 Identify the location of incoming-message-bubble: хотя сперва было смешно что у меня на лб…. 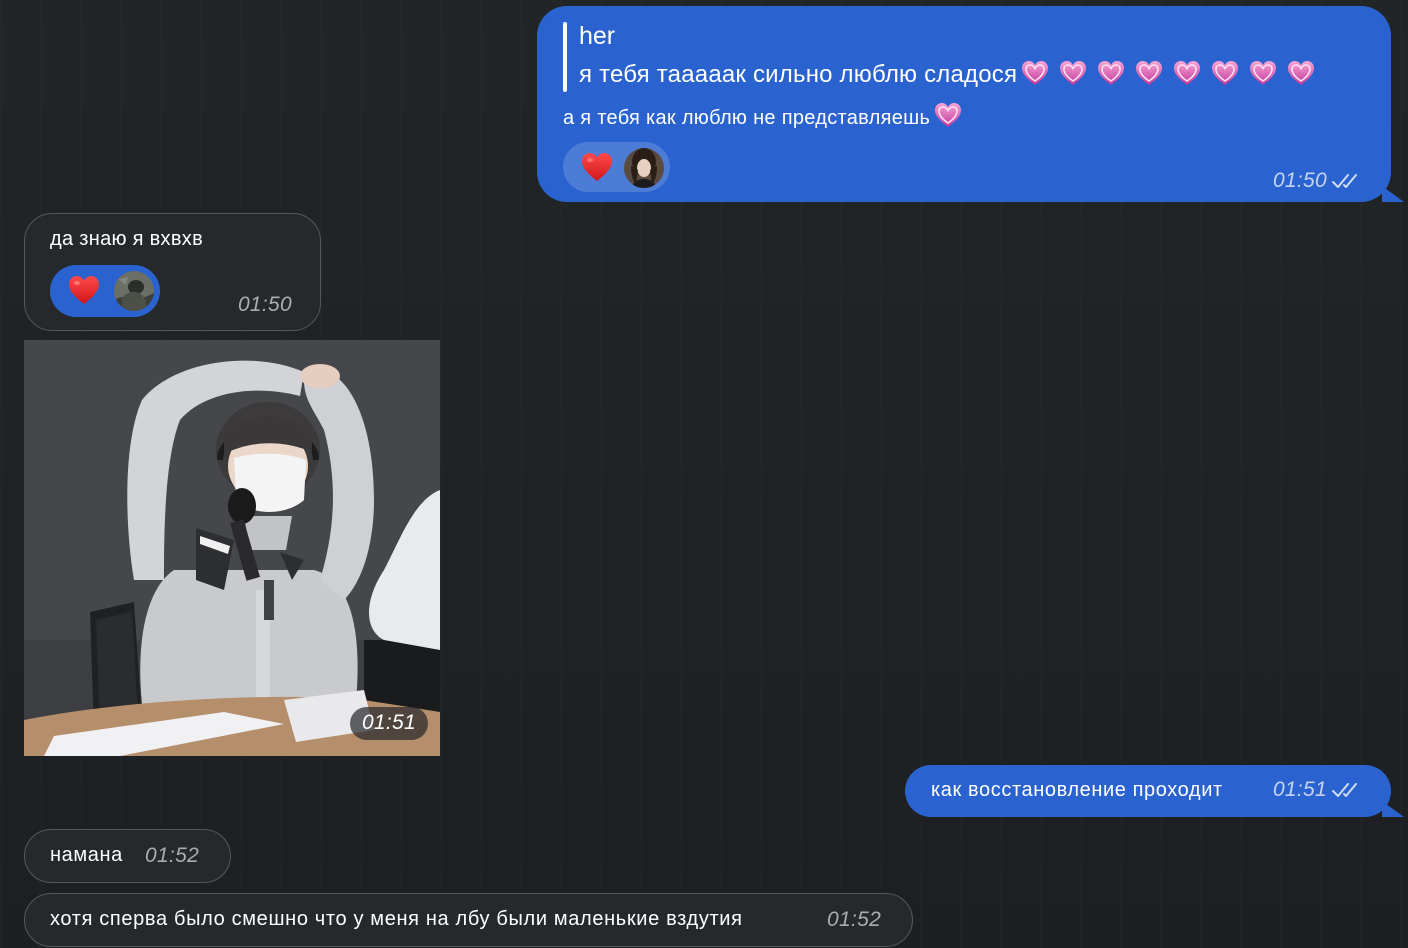
(468, 920).